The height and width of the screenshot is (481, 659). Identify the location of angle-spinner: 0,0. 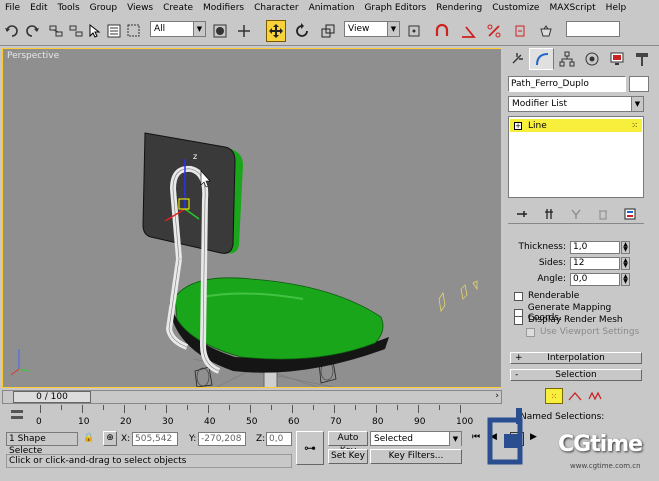
(595, 279).